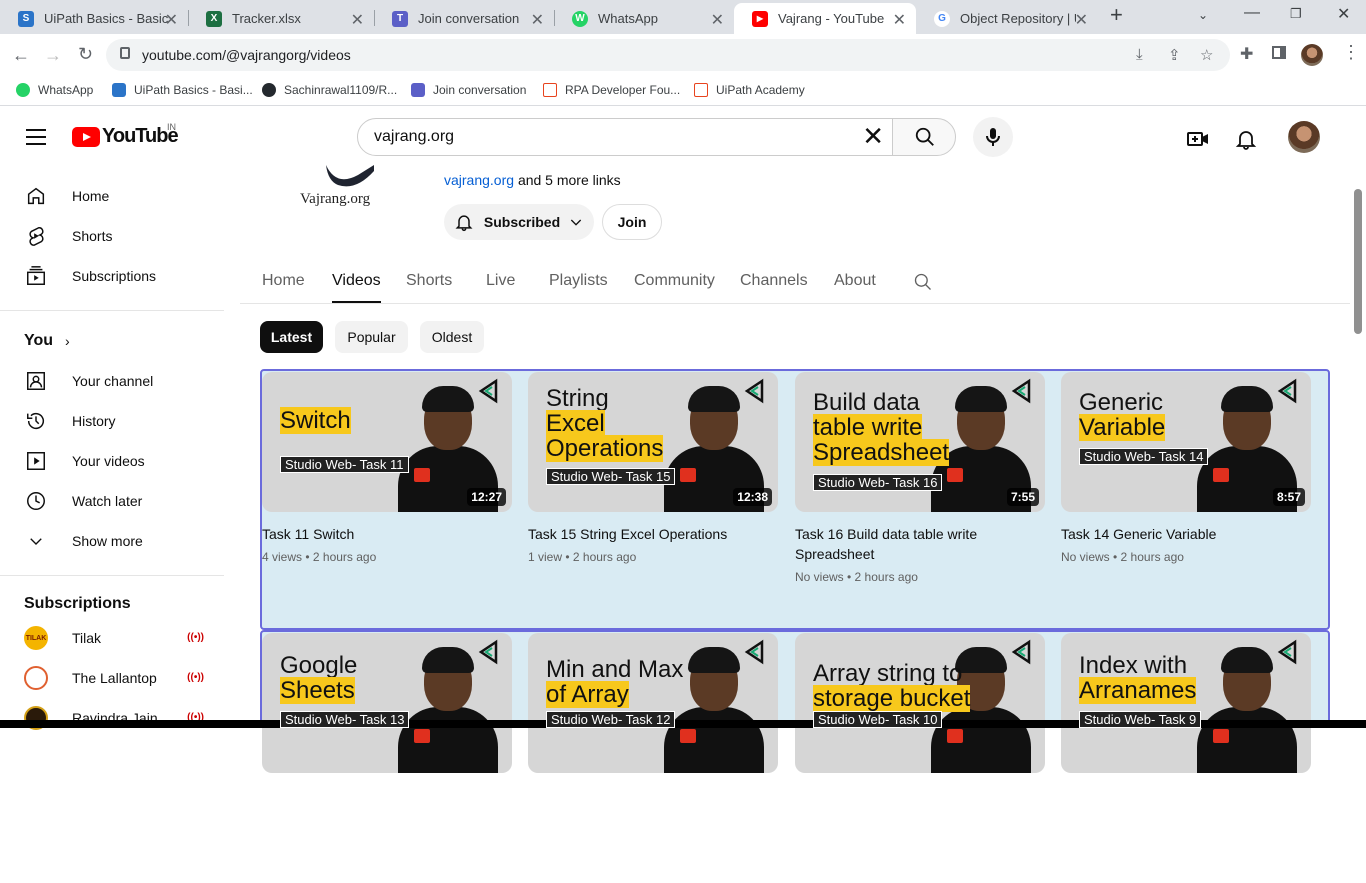 This screenshot has height=883, width=1366. I want to click on subscribed-button: Subscribed, so click(519, 222).